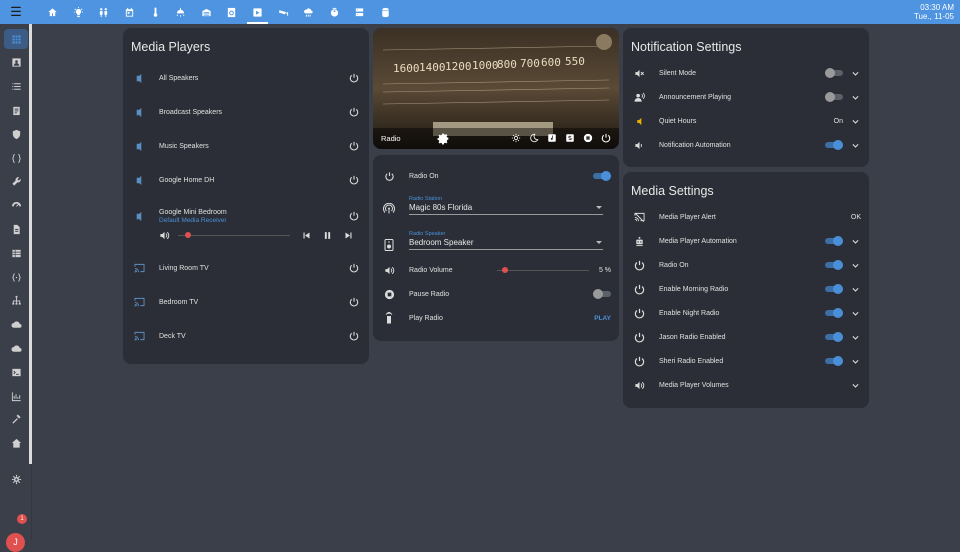  I want to click on media-player-row: Music Speakers, so click(246, 146).